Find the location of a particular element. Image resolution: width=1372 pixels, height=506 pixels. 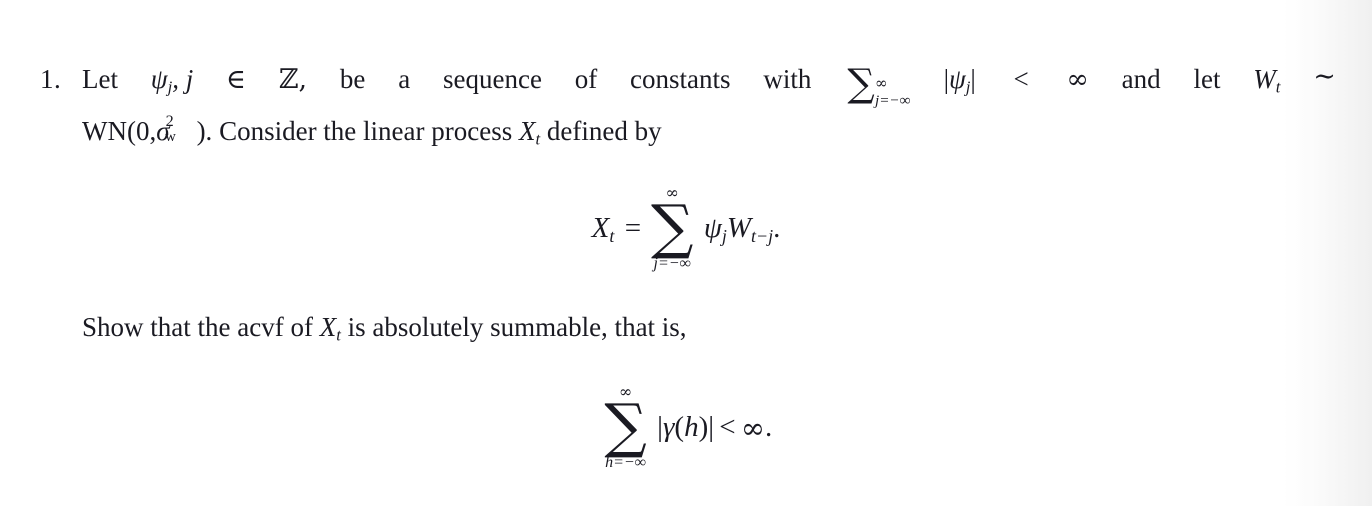

X-symbol-midline: X is located at coordinates (328, 327).